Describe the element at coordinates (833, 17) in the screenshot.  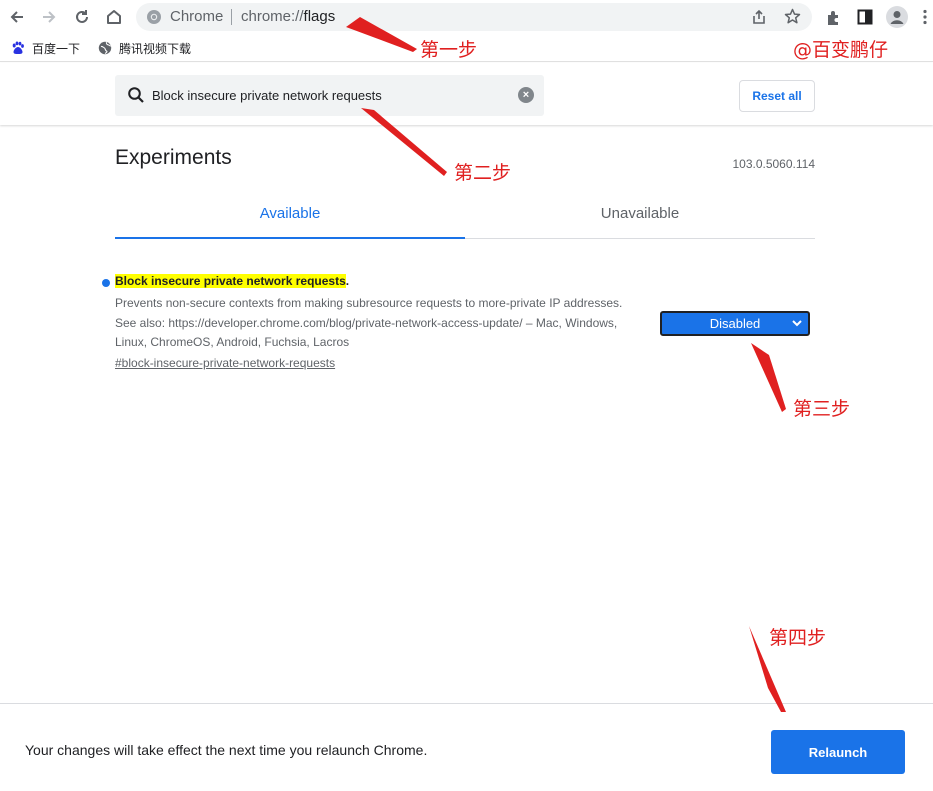
I see `extensions-puzzle-icon` at that location.